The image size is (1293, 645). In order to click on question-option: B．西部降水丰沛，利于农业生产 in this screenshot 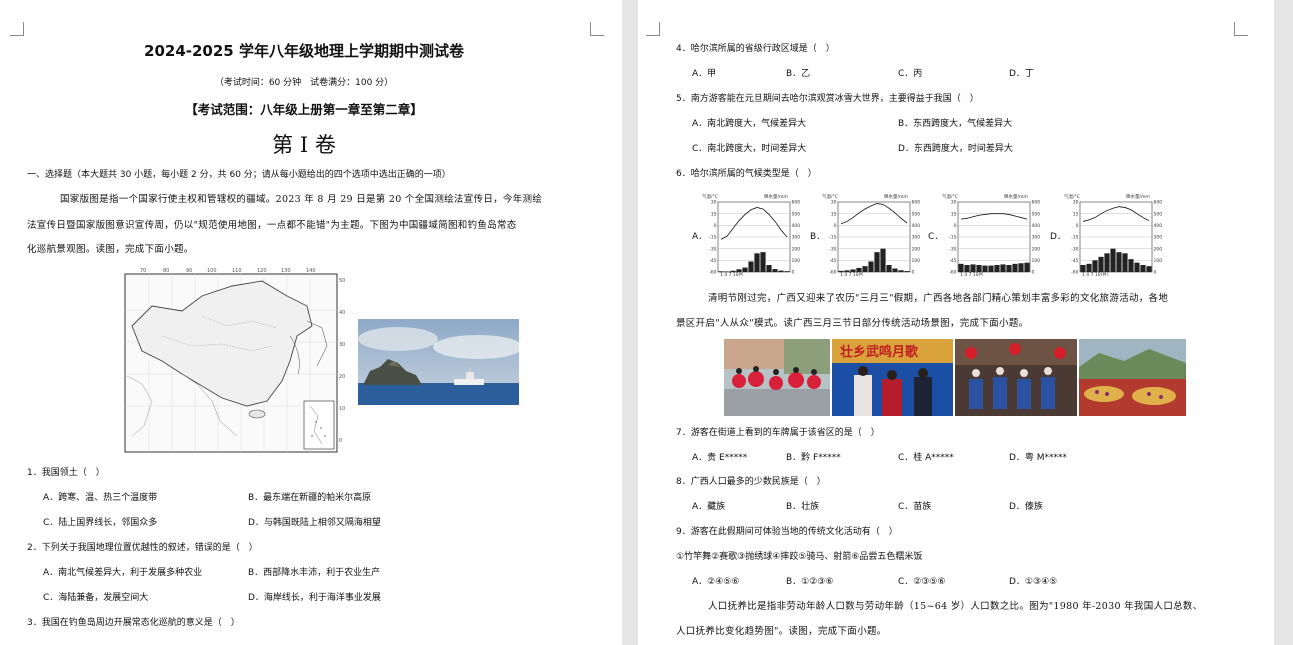, I will do `click(314, 573)`.